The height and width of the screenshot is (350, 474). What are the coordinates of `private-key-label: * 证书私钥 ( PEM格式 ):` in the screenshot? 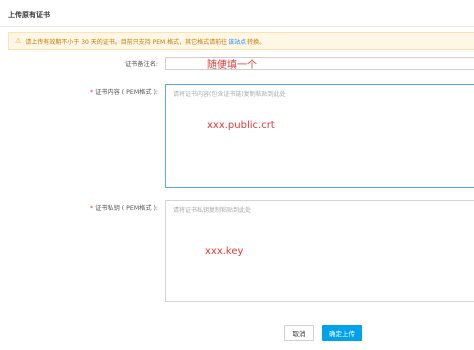 It's located at (123, 208).